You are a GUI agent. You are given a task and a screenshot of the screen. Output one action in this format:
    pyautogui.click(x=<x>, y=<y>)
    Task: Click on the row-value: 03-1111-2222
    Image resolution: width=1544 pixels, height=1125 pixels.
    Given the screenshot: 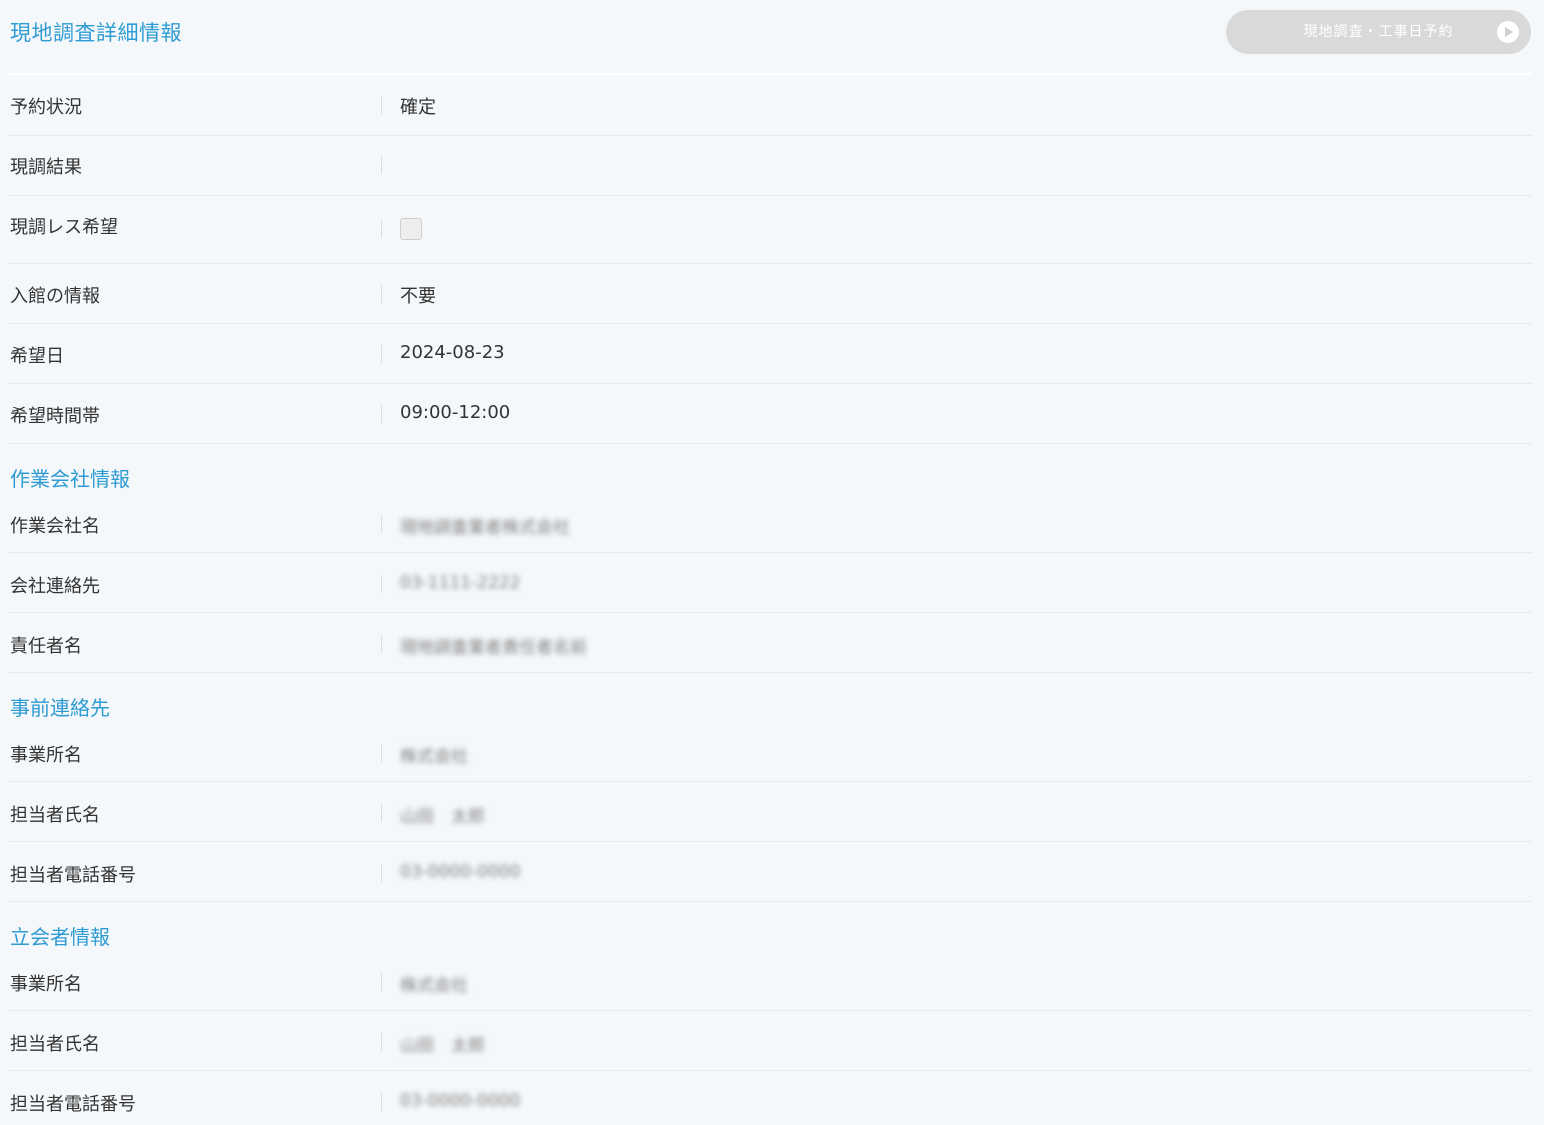 What is the action you would take?
    pyautogui.click(x=460, y=583)
    